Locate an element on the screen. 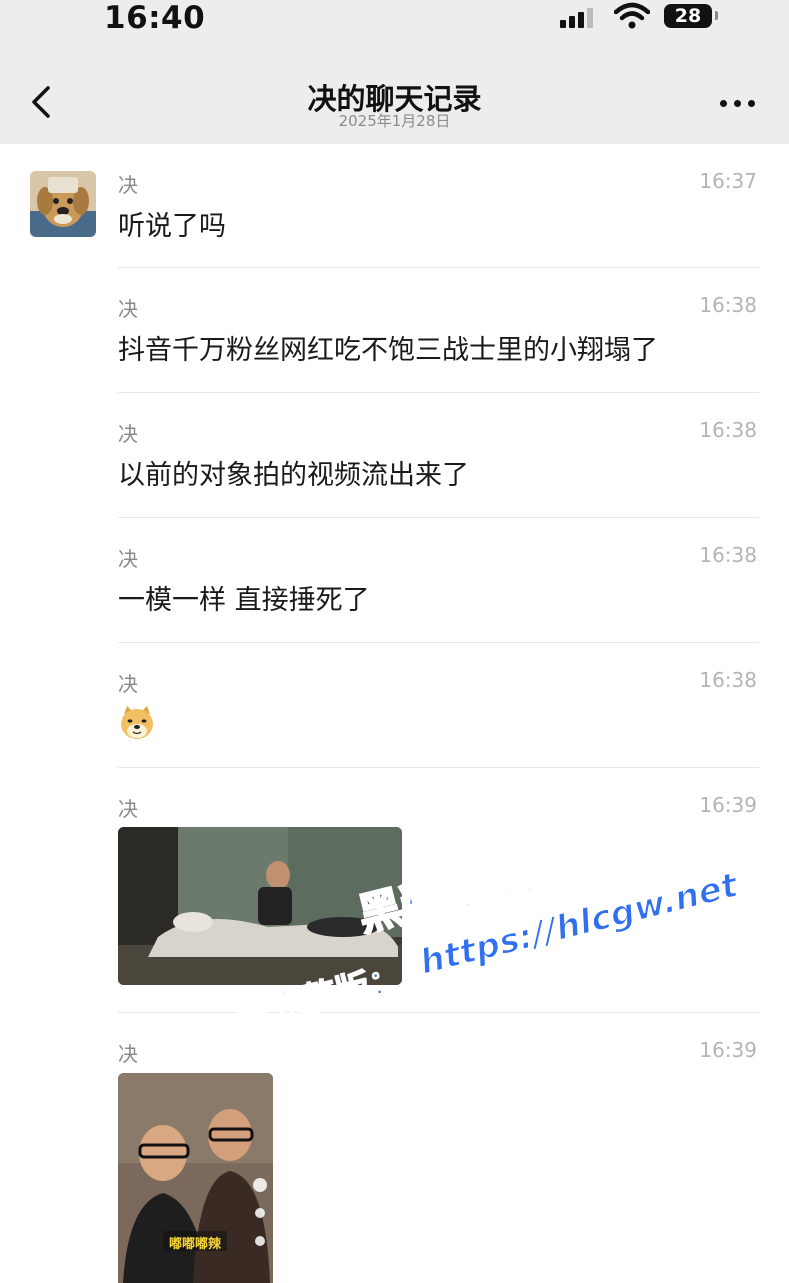  message-time: 16:37 is located at coordinates (728, 181).